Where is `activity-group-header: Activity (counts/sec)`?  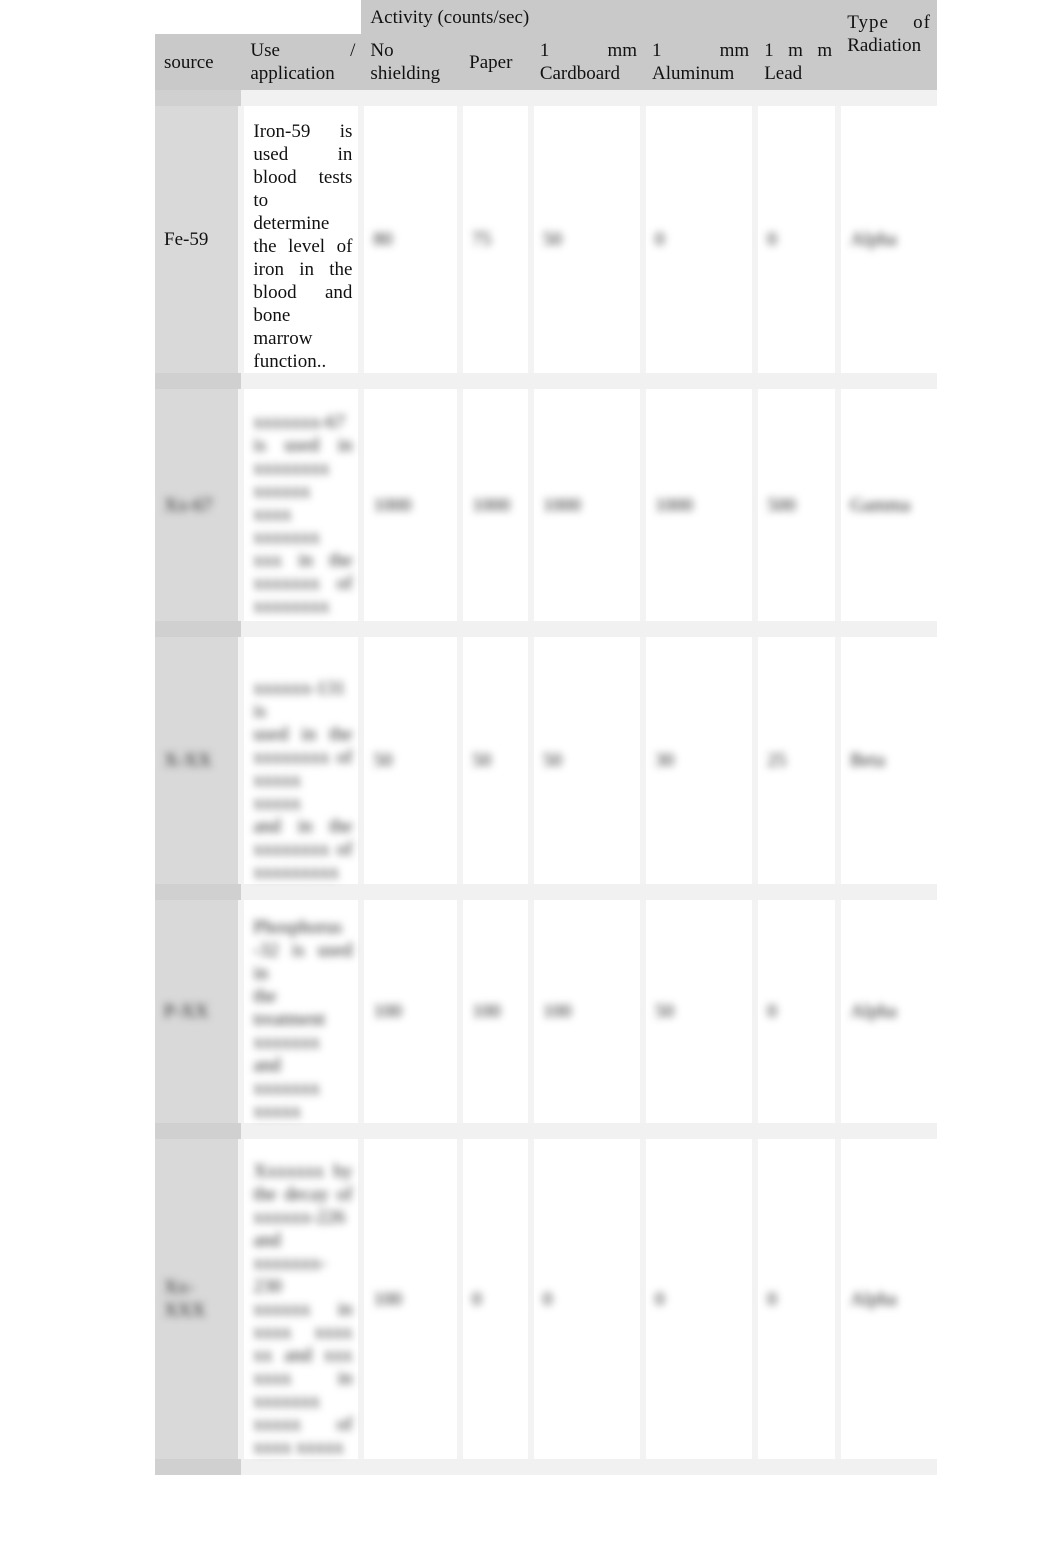
activity-group-header: Activity (counts/sec) is located at coordinates (600, 17).